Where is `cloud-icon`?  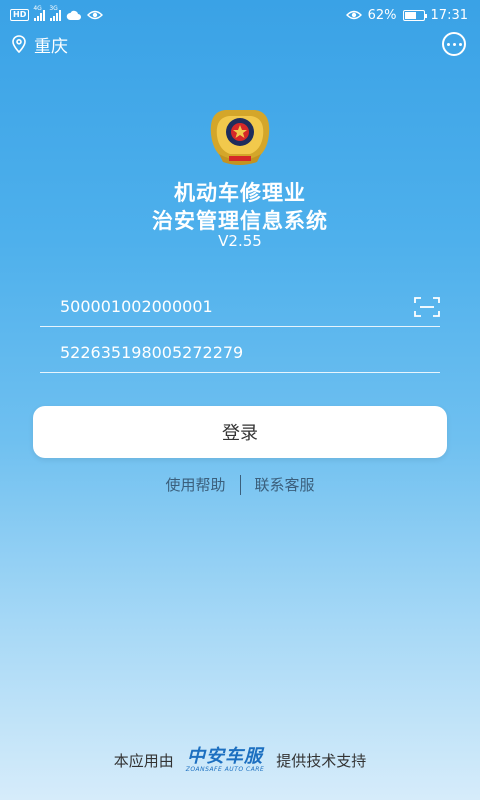 cloud-icon is located at coordinates (74, 15).